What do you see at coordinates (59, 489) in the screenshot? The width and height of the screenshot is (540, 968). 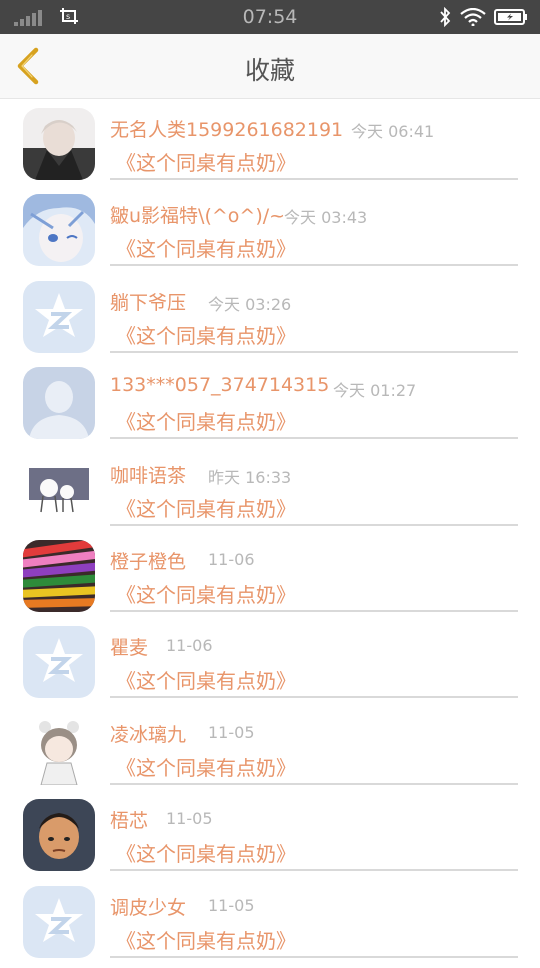 I see `cartoon-figures-avatar` at bounding box center [59, 489].